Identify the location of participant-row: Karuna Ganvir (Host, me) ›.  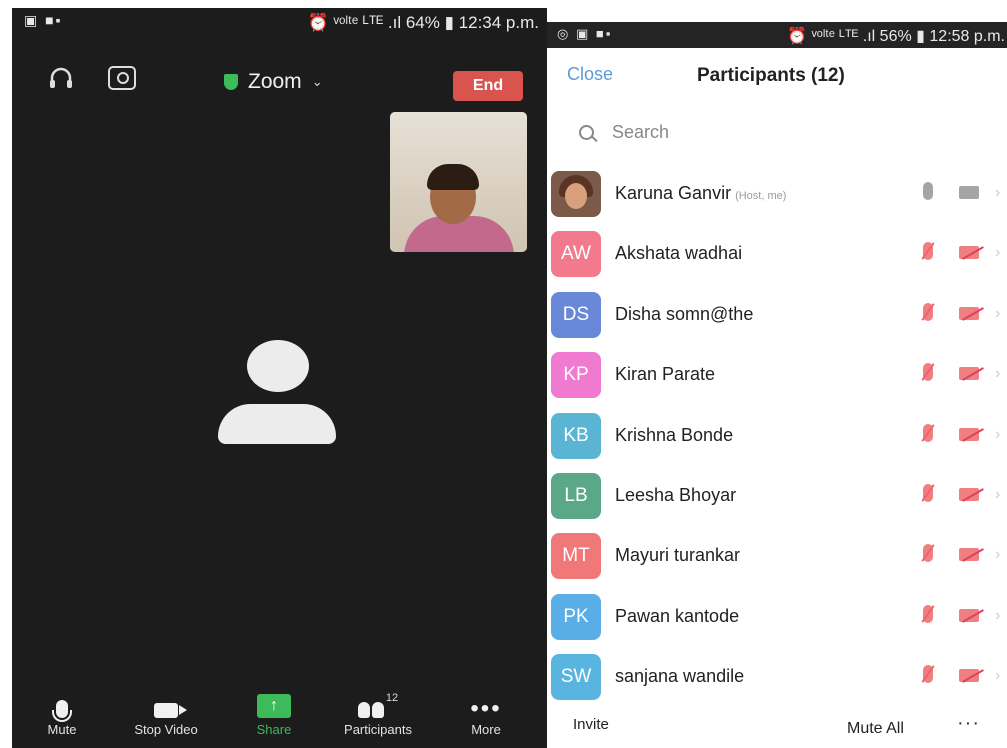
(777, 194).